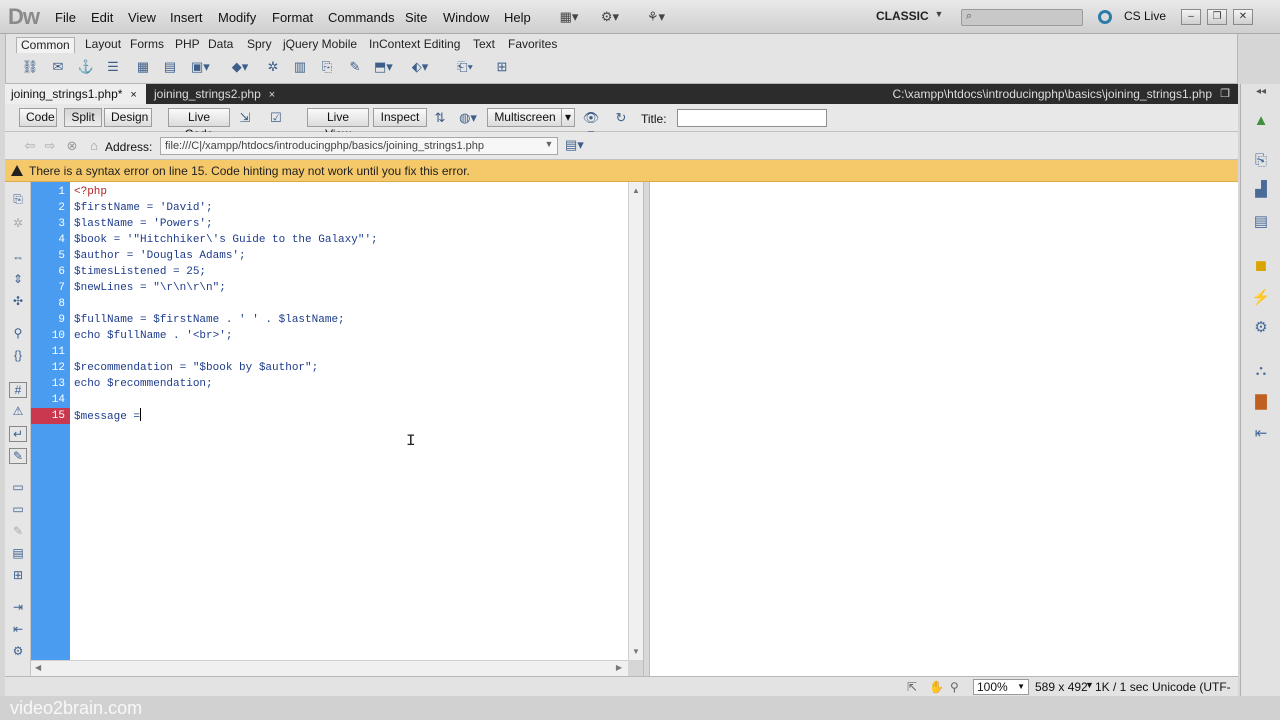  What do you see at coordinates (237, 17) in the screenshot?
I see `menu-modify: Modify` at bounding box center [237, 17].